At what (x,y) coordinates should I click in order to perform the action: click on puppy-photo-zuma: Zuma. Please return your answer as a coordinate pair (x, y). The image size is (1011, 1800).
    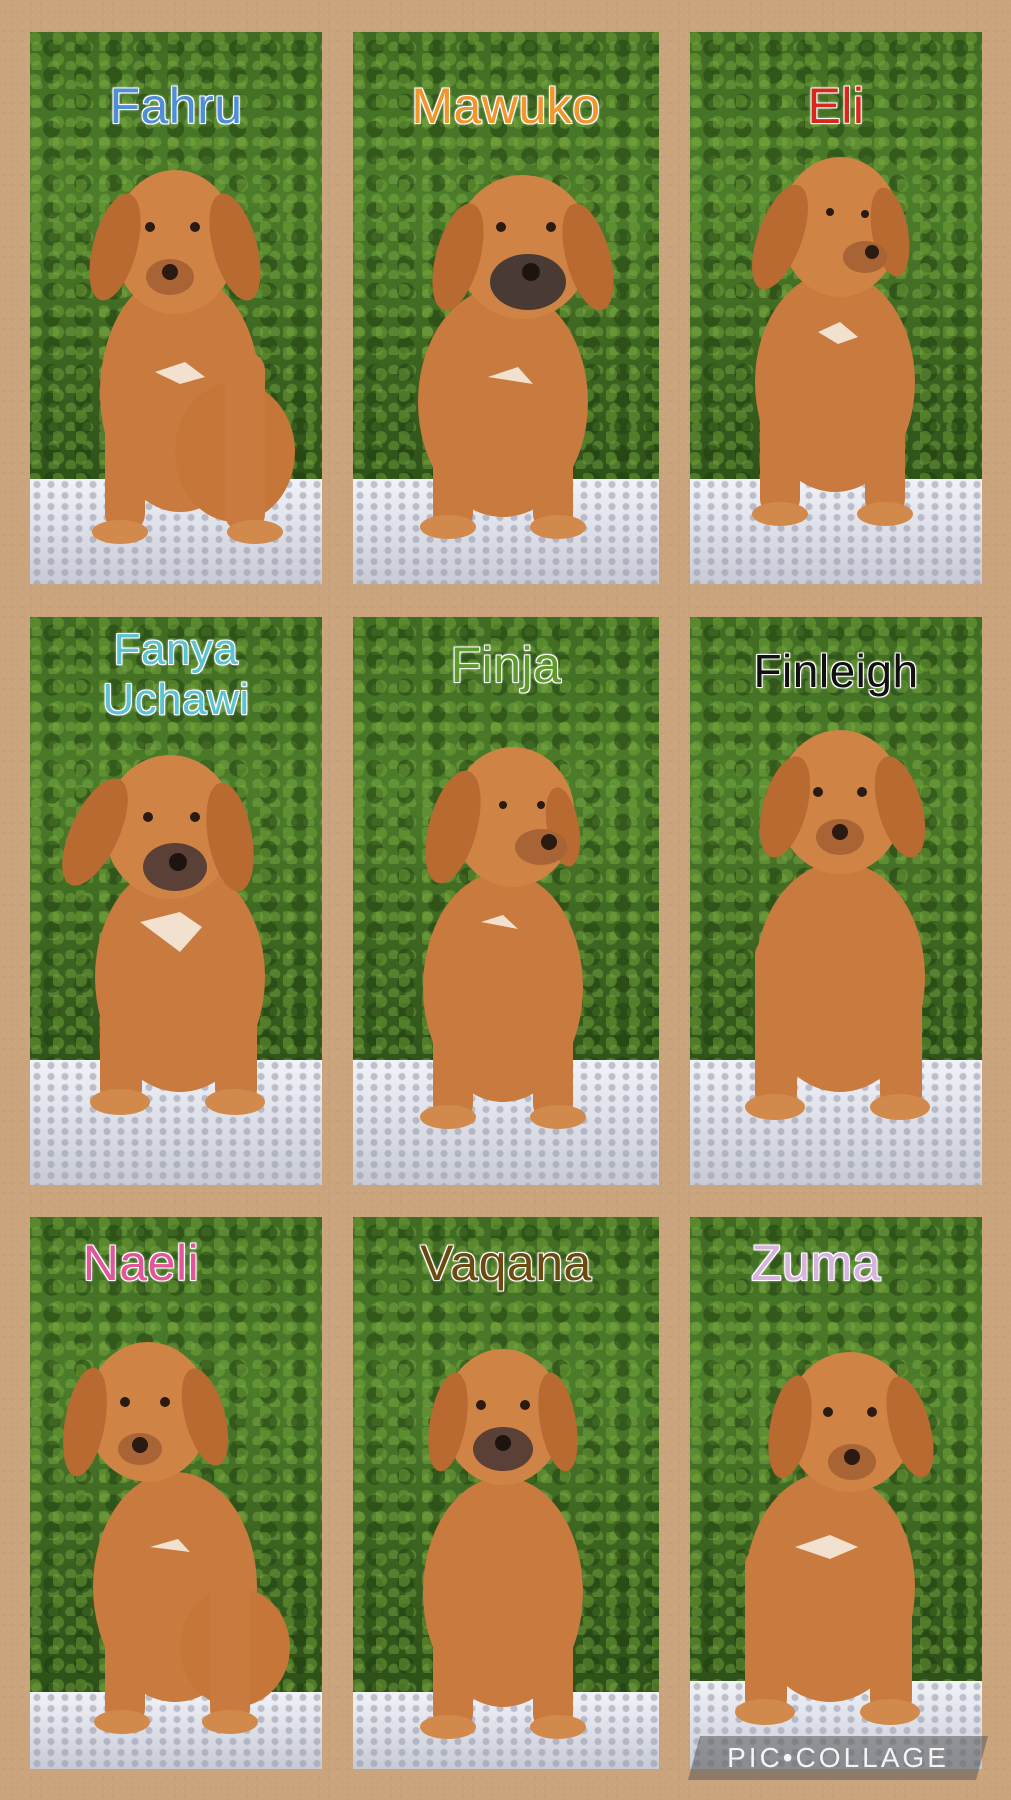
    Looking at the image, I should click on (836, 1493).